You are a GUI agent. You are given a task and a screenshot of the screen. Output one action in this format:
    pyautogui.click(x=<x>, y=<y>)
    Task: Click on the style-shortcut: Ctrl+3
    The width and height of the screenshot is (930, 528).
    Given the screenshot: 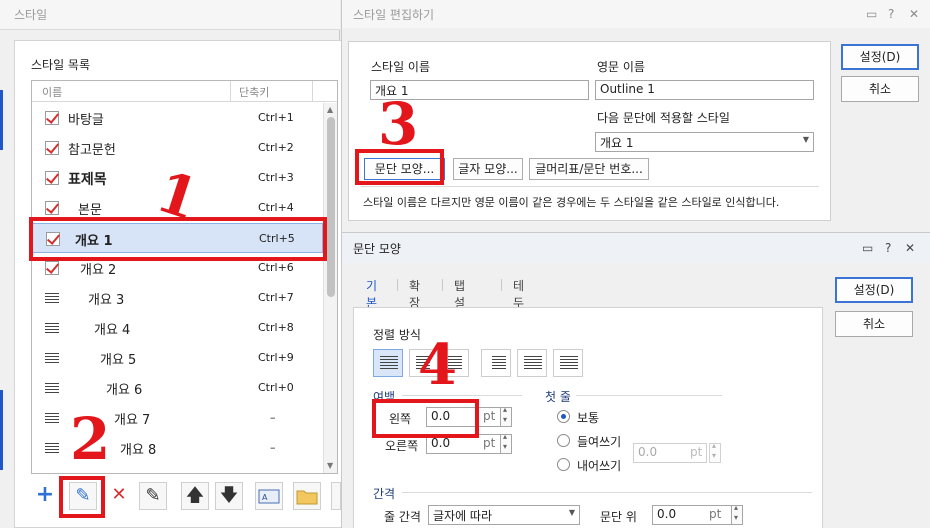 What is the action you would take?
    pyautogui.click(x=276, y=177)
    